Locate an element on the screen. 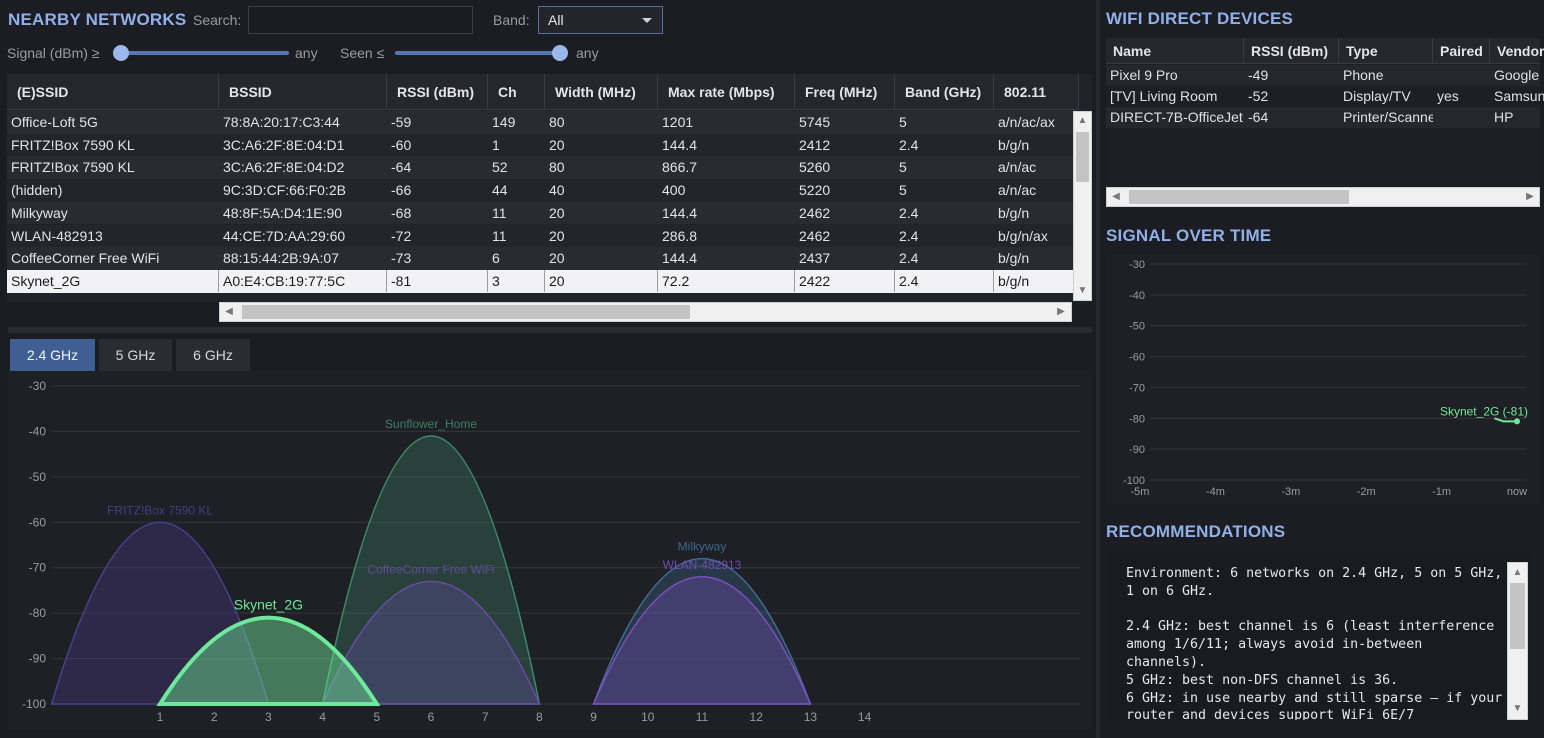  signal-slider is located at coordinates (202, 53).